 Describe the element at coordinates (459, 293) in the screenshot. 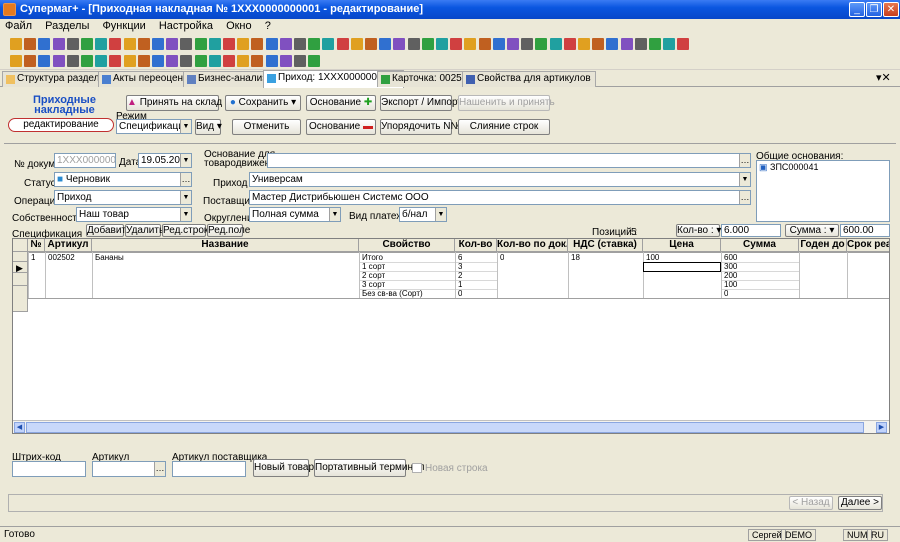

I see `cell-qty: 0` at that location.